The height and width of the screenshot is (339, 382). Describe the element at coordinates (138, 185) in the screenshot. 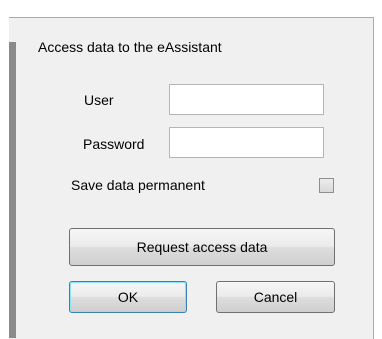

I see `save-data-label: Save data permanent` at that location.